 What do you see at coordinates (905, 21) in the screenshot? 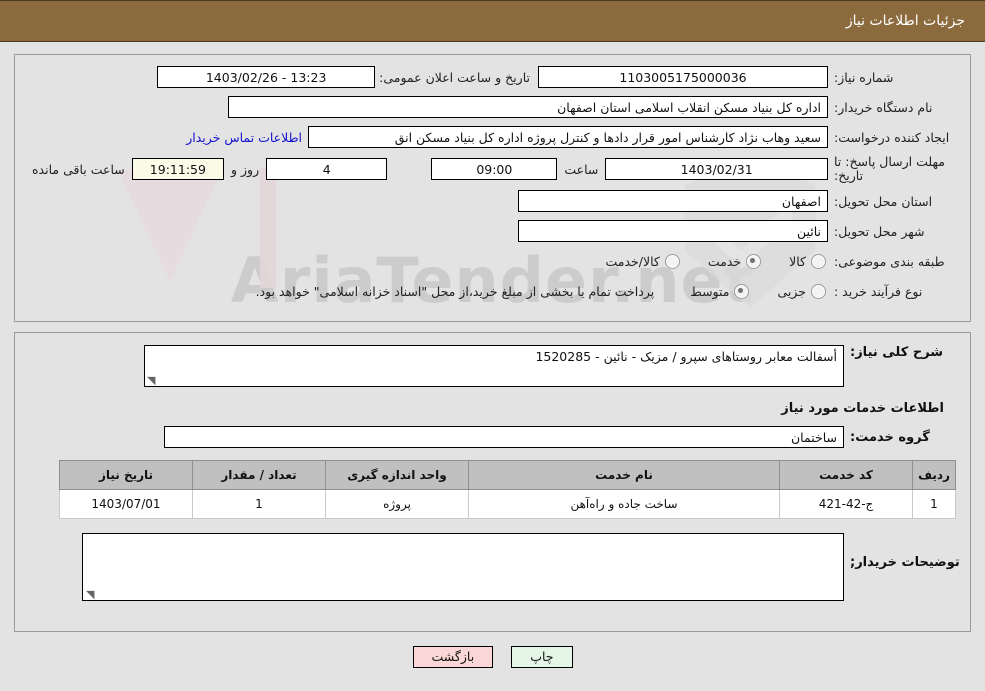
I see `page-title: جزئیات اطلاعات نیاز` at bounding box center [905, 21].